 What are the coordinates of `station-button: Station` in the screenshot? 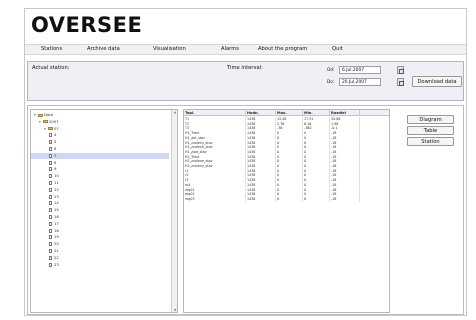 It's located at (430, 141).